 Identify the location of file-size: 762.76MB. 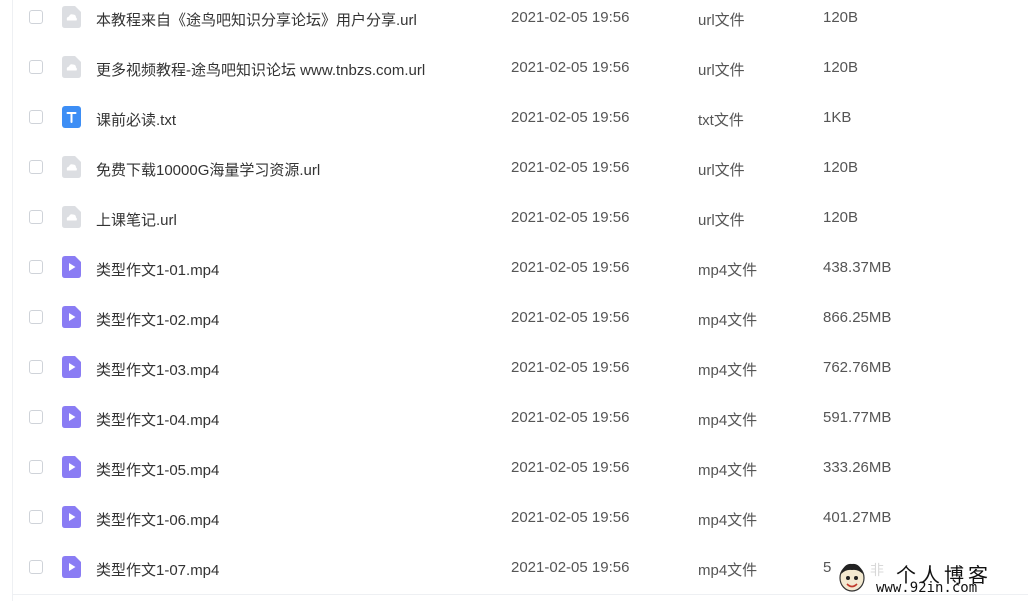
(857, 367).